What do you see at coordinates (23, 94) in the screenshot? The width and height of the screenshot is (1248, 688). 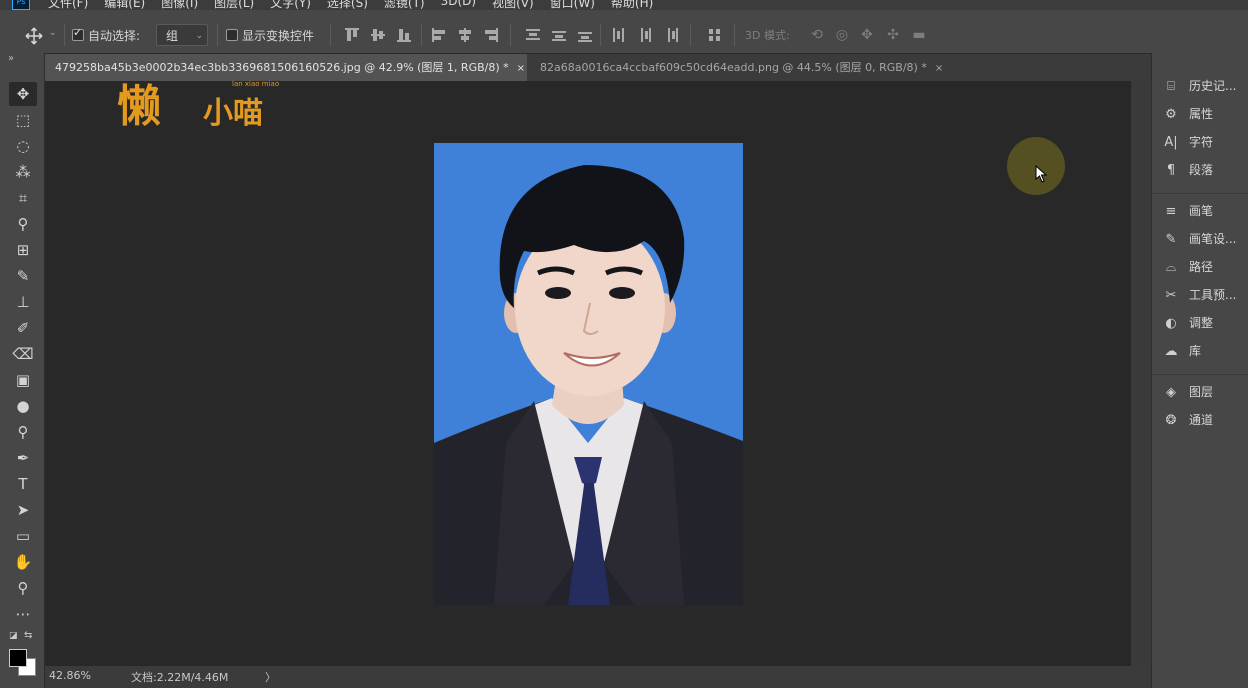 I see `move-tool-icon: ✥` at bounding box center [23, 94].